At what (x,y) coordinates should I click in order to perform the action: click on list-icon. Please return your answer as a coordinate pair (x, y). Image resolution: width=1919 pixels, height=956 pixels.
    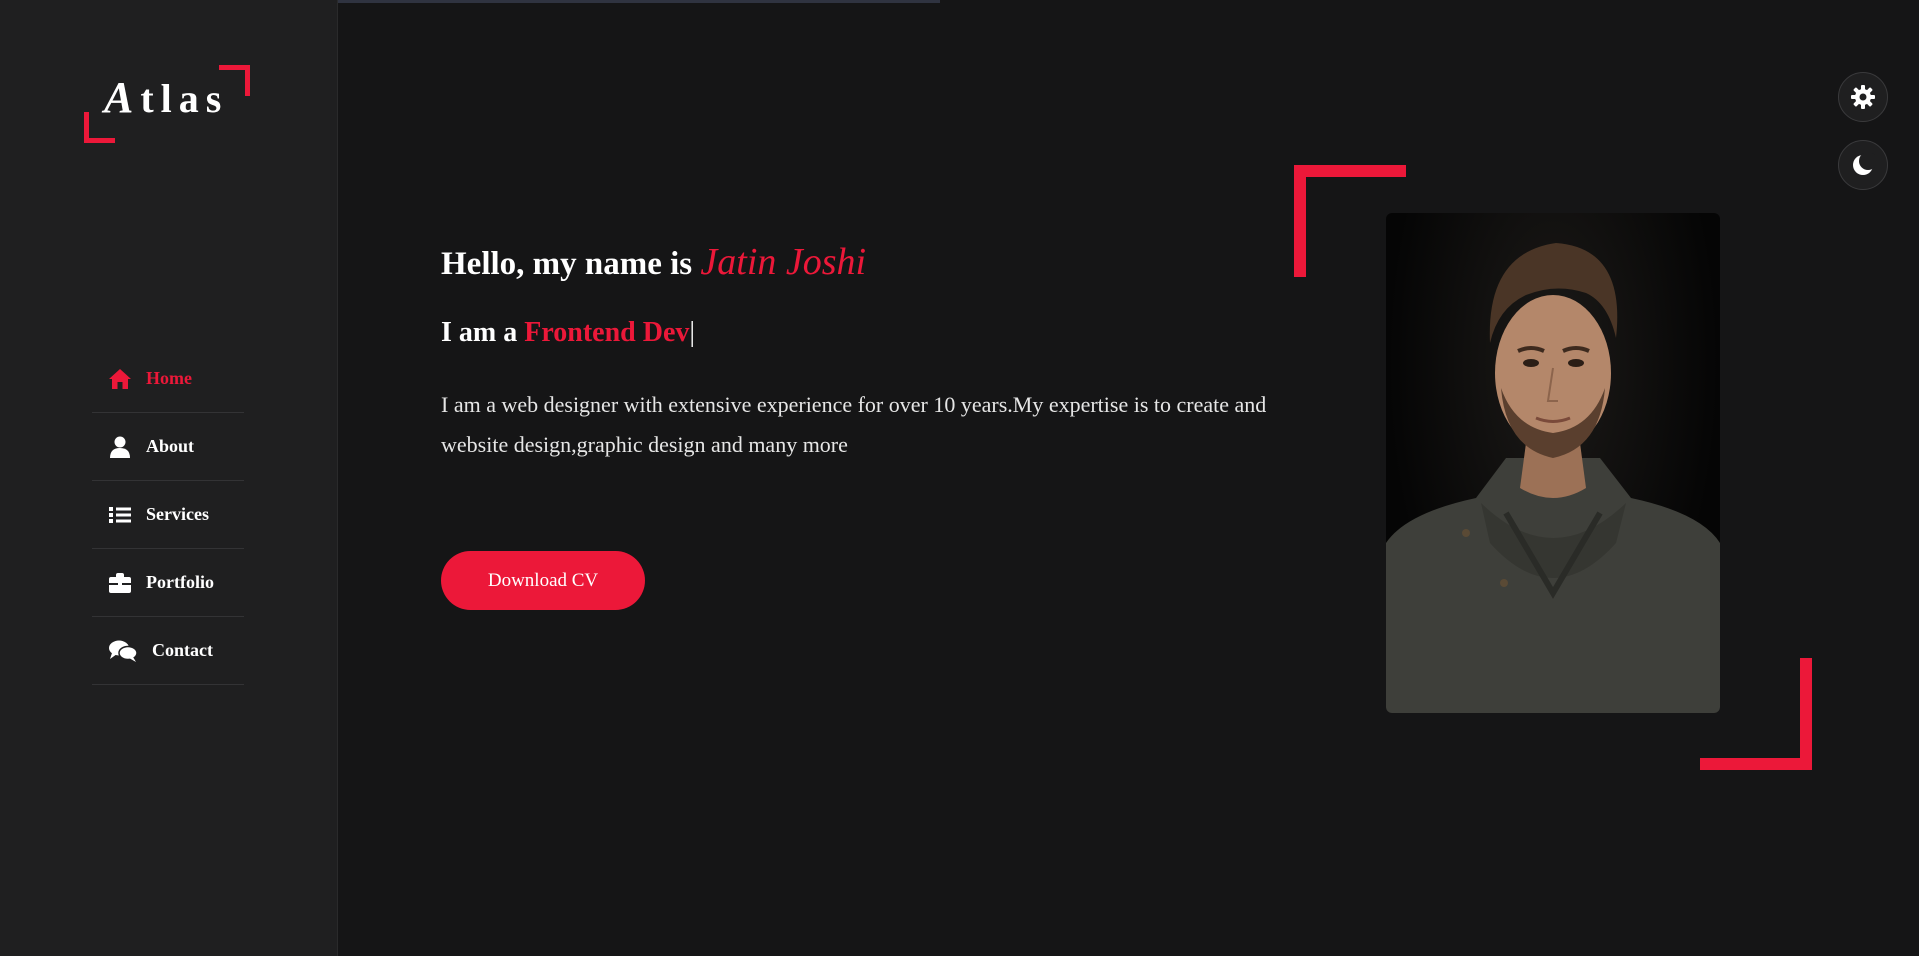
    Looking at the image, I should click on (120, 515).